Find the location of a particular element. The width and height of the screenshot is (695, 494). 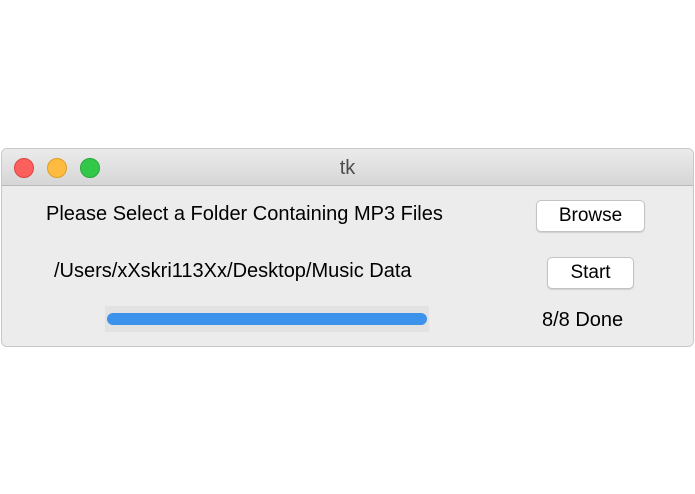

title-bar: tk is located at coordinates (347, 167).